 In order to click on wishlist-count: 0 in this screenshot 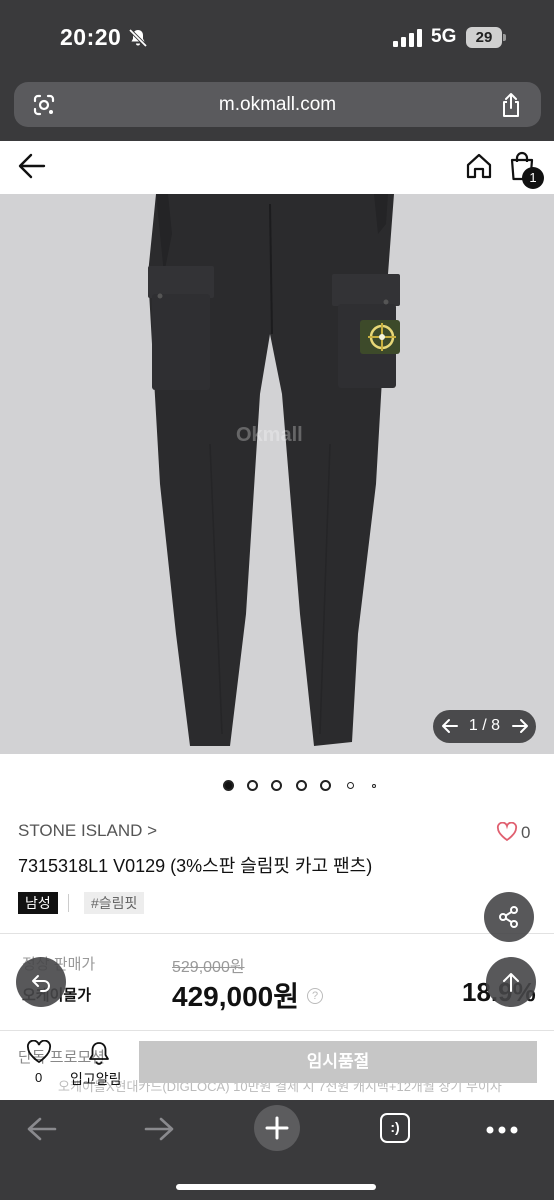, I will do `click(39, 1077)`.